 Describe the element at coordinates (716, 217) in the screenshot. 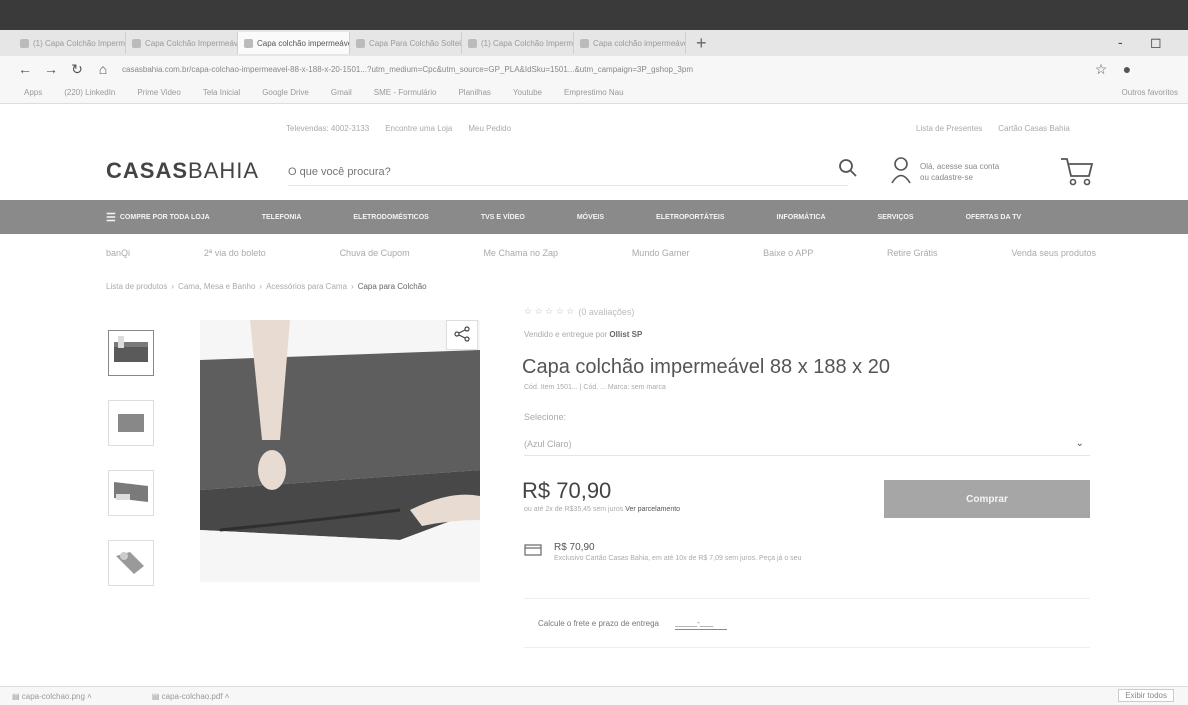

I see `nav-item-eletroportateis: Eletroportáteis` at that location.